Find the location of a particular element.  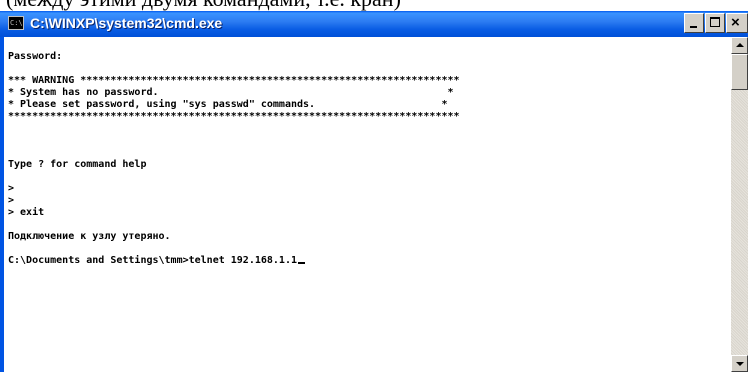

close-button: × is located at coordinates (737, 23).